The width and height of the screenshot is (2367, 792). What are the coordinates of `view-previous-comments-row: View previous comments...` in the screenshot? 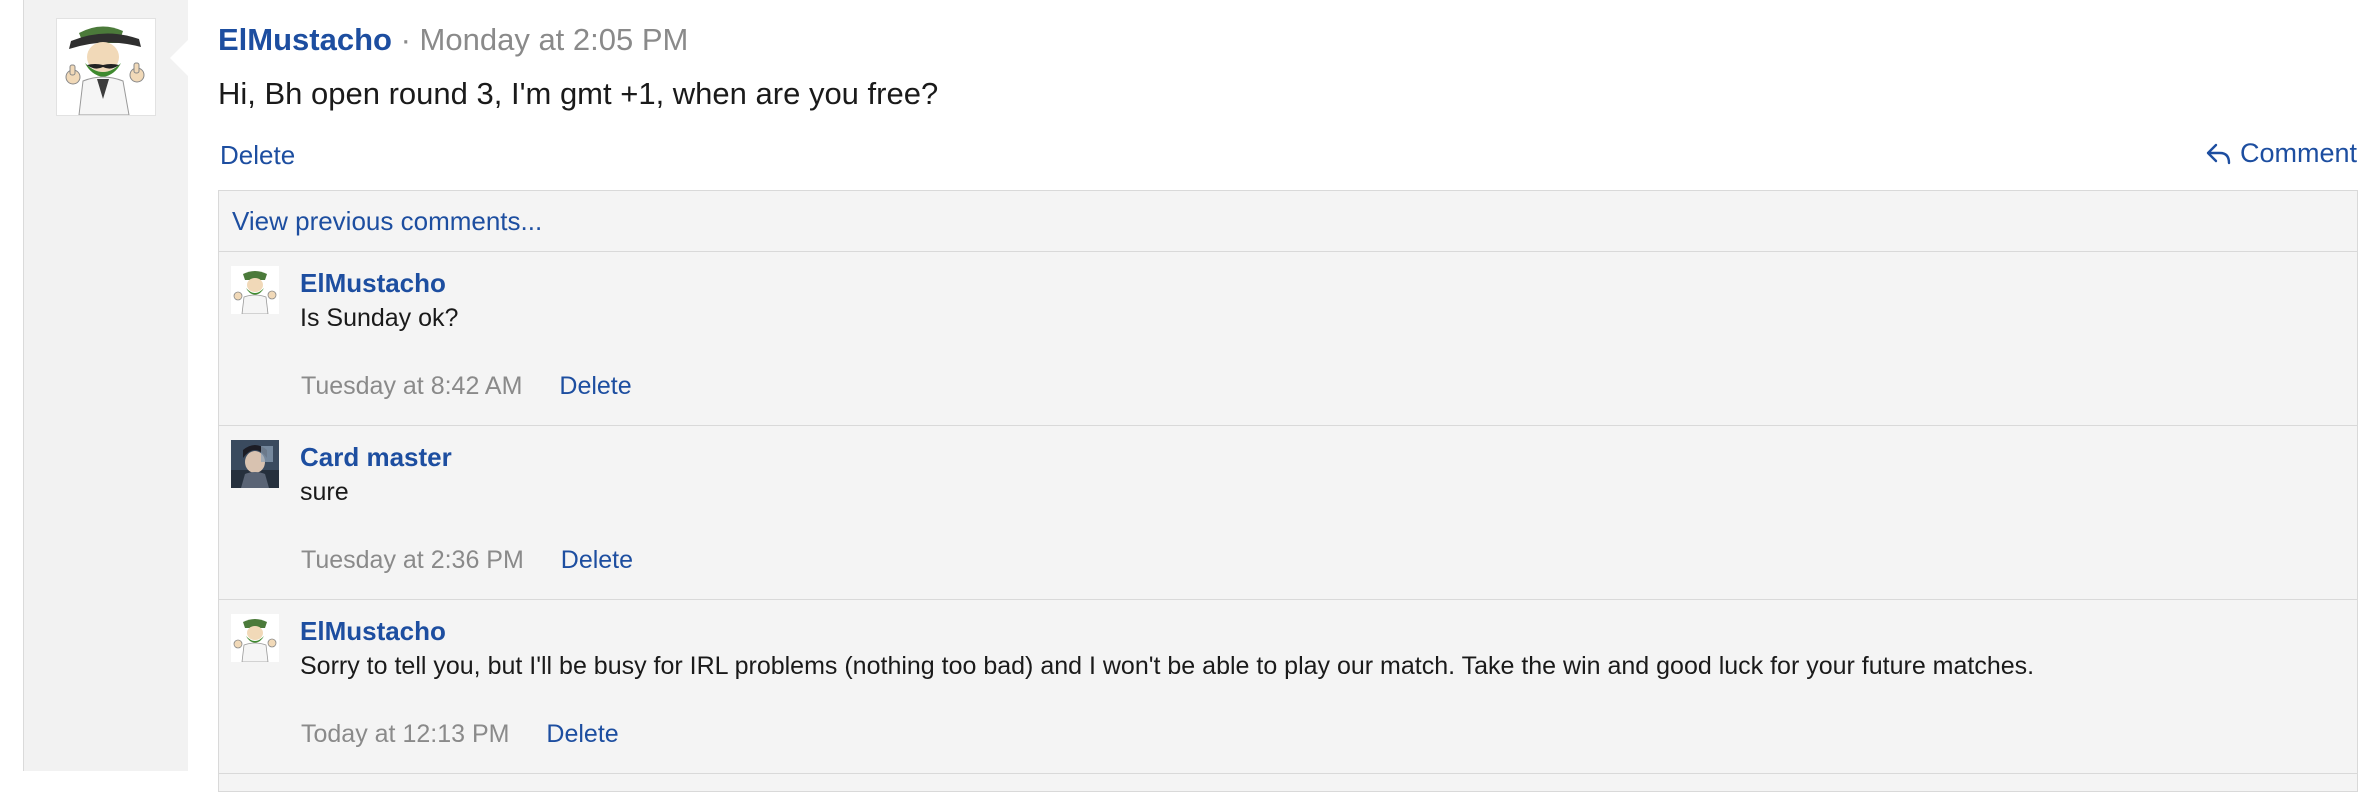 It's located at (1288, 221).